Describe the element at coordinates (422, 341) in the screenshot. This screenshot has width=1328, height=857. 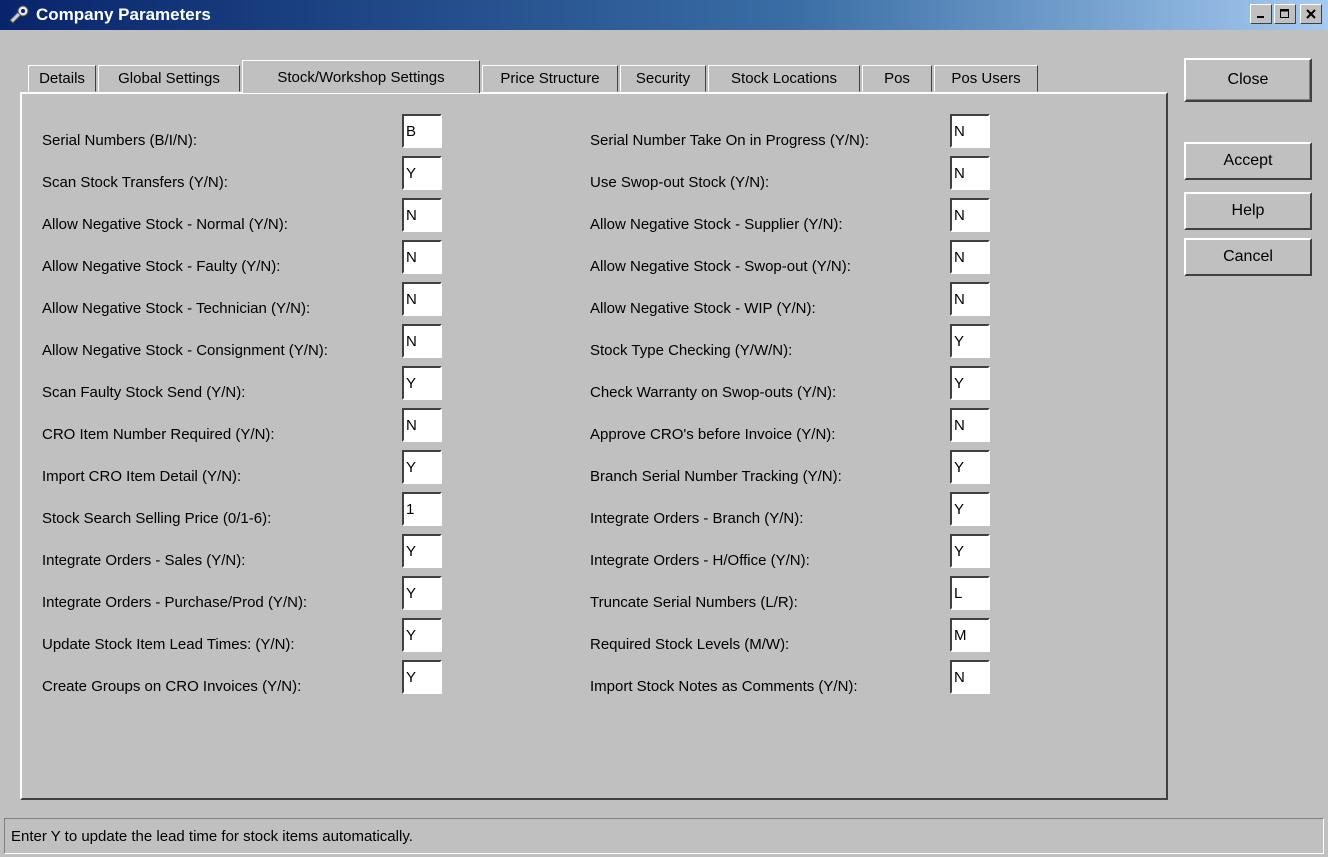
I see `neg-stock-consignment-field` at that location.